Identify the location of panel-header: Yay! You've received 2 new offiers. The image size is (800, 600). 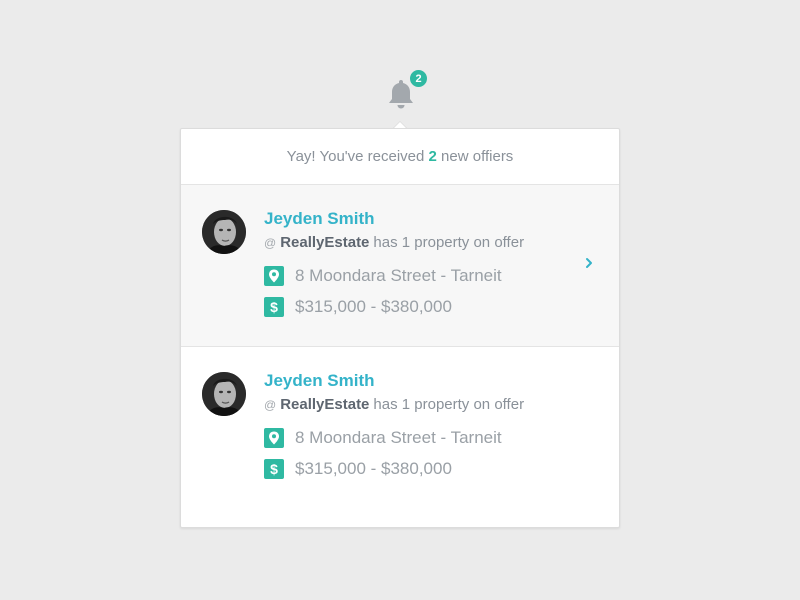
(400, 157).